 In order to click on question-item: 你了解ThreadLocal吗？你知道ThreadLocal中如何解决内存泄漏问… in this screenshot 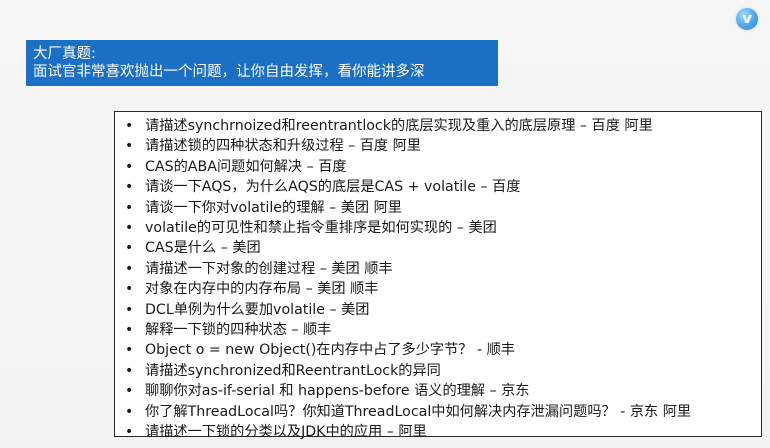, I will do `click(442, 412)`.